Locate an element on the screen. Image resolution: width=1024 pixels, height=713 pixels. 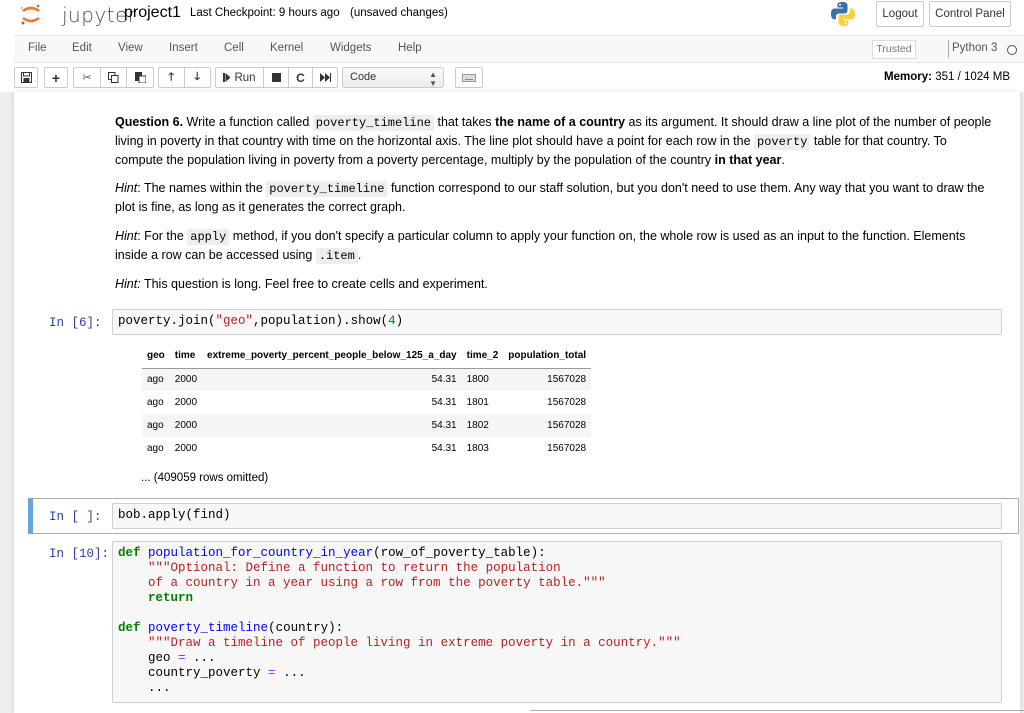
table-cell: 1803 is located at coordinates (477, 448).